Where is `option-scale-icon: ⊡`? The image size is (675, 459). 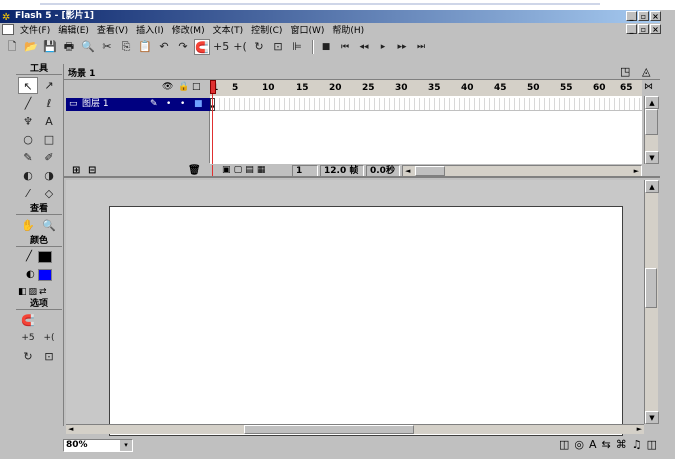 option-scale-icon: ⊡ is located at coordinates (49, 356).